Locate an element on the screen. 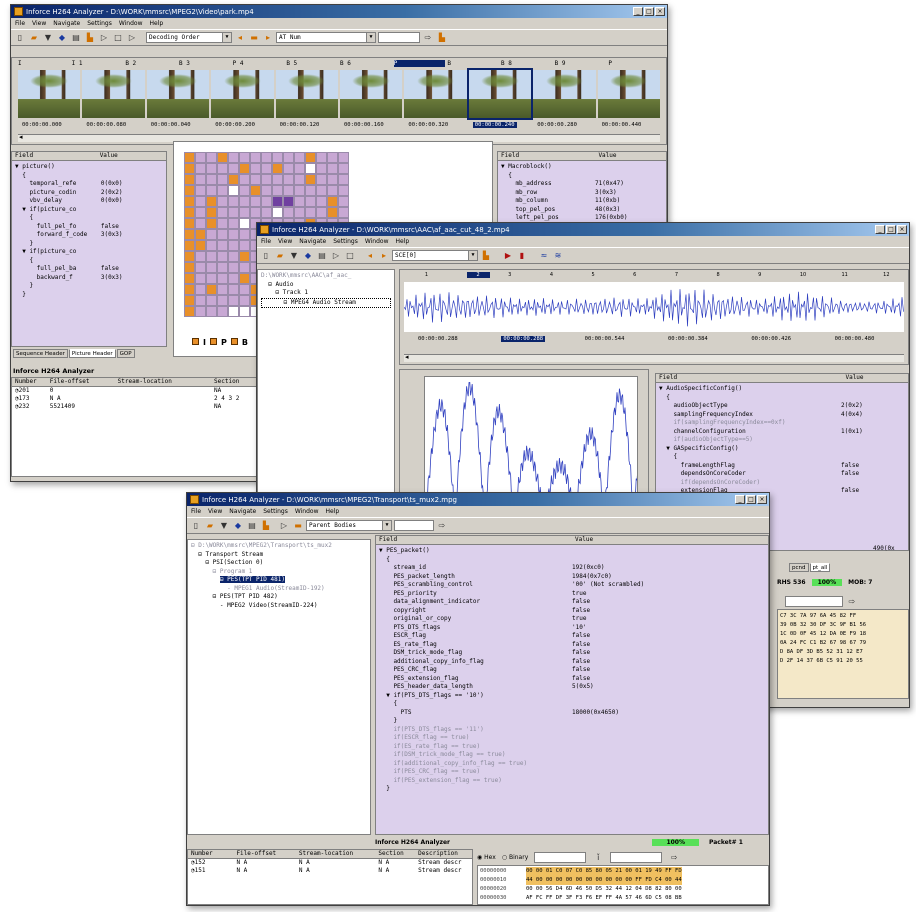  field-row: ▼ GASpecificConfig() is located at coordinates (782, 449).